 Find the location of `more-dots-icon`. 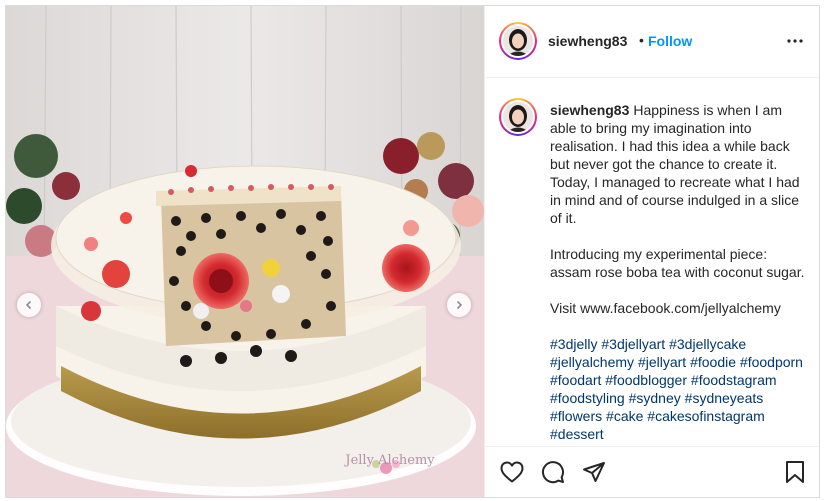

more-dots-icon is located at coordinates (795, 41).